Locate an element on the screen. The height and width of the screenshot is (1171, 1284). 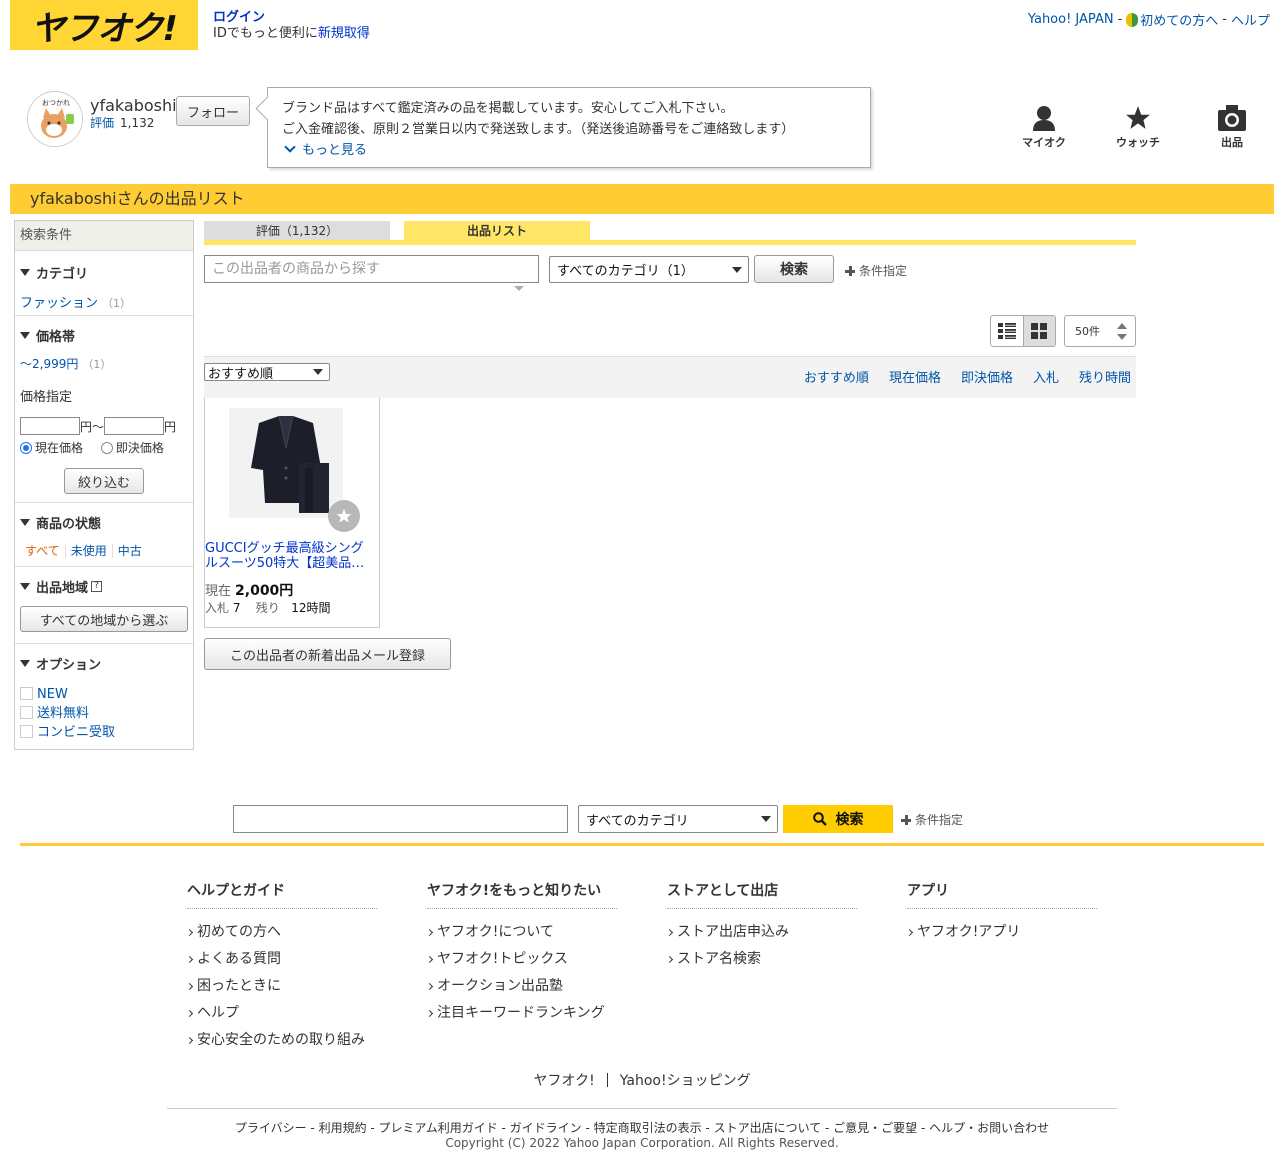
footer-link: ストア出店申込み is located at coordinates (762, 932).